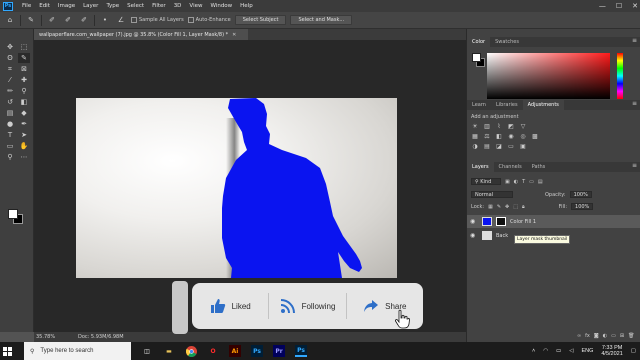 This screenshot has width=640, height=360. I want to click on blur-tool-icon: ◆, so click(24, 113).